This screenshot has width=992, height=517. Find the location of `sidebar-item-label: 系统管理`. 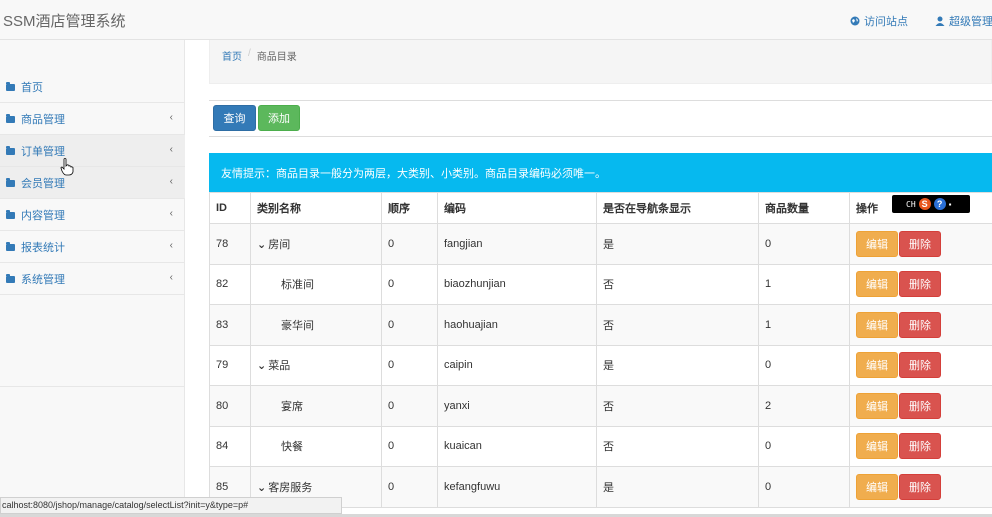

sidebar-item-label: 系统管理 is located at coordinates (43, 279).